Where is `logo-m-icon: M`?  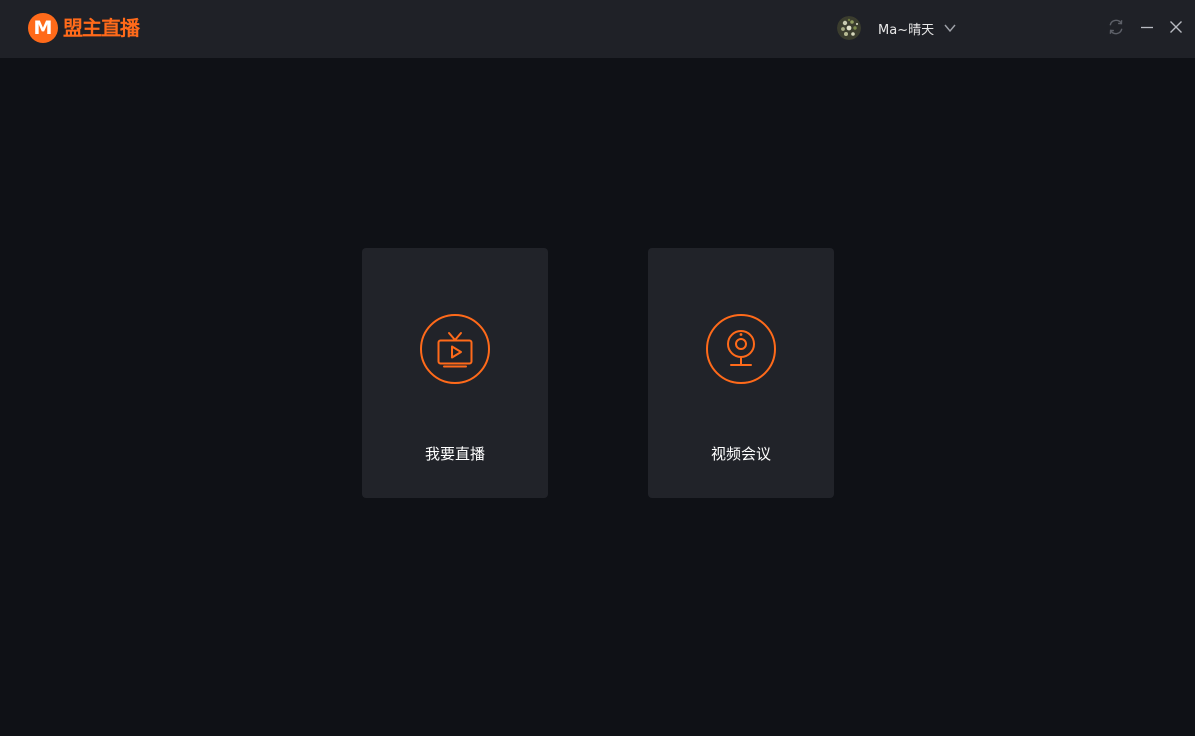 logo-m-icon: M is located at coordinates (43, 28).